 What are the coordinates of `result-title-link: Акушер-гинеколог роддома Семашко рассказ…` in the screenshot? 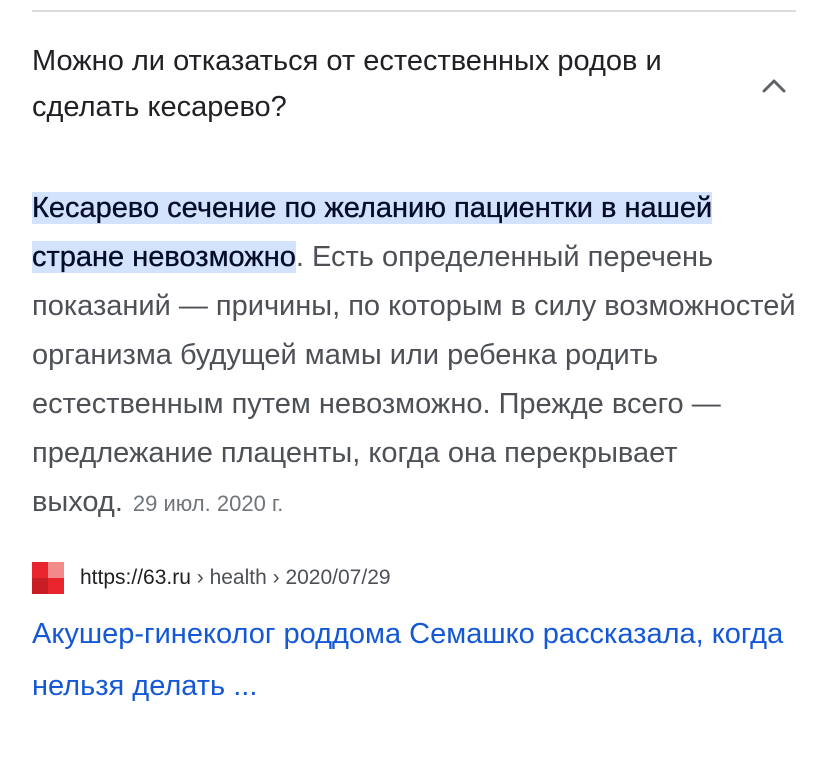 It's located at (422, 660).